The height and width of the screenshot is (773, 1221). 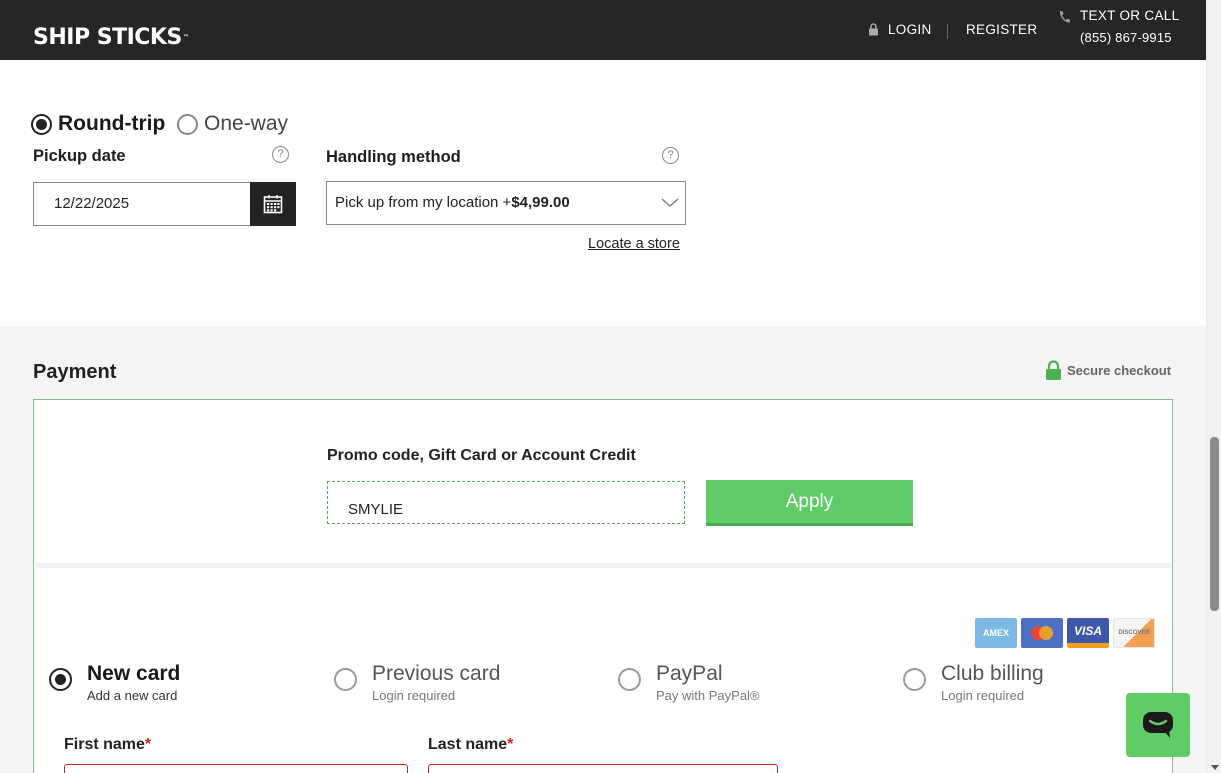 What do you see at coordinates (104, 744) in the screenshot?
I see `first-name-label-text: First name` at bounding box center [104, 744].